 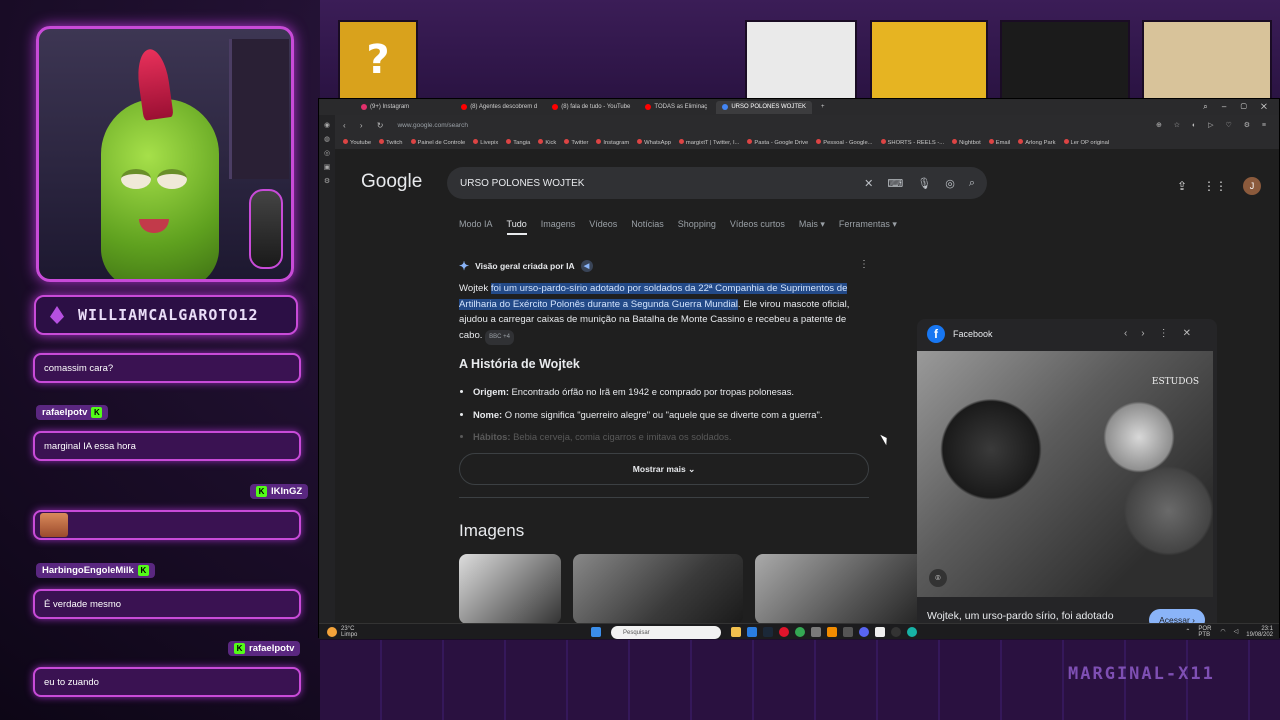 What do you see at coordinates (1036, 142) in the screenshot?
I see `bookmark: Arlong Park` at bounding box center [1036, 142].